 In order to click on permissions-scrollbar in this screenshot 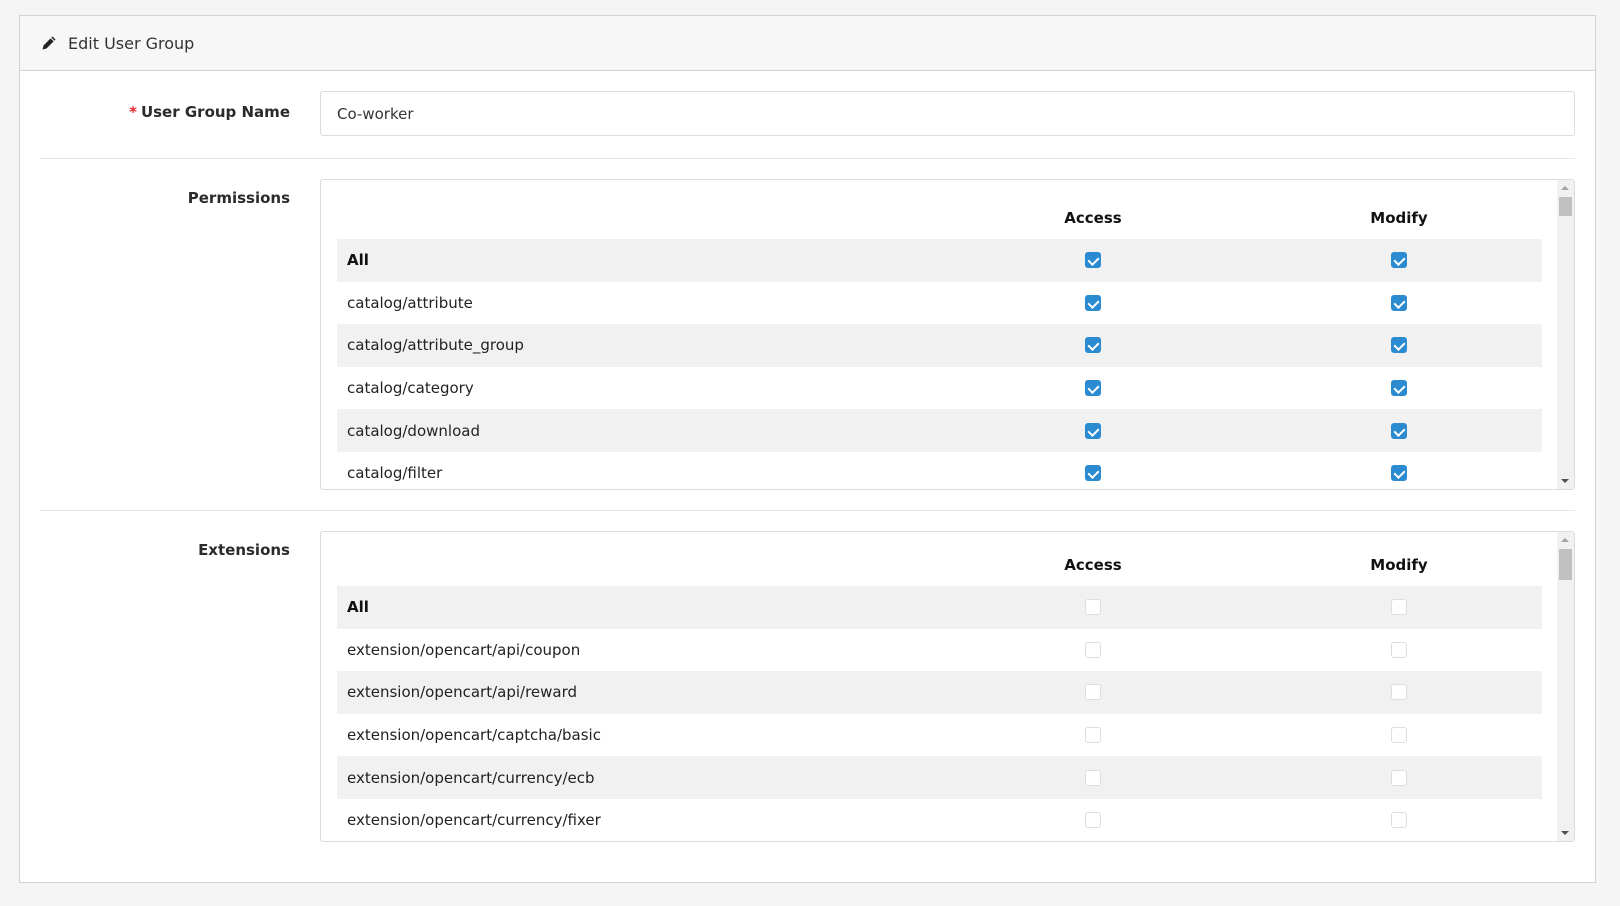, I will do `click(1565, 334)`.